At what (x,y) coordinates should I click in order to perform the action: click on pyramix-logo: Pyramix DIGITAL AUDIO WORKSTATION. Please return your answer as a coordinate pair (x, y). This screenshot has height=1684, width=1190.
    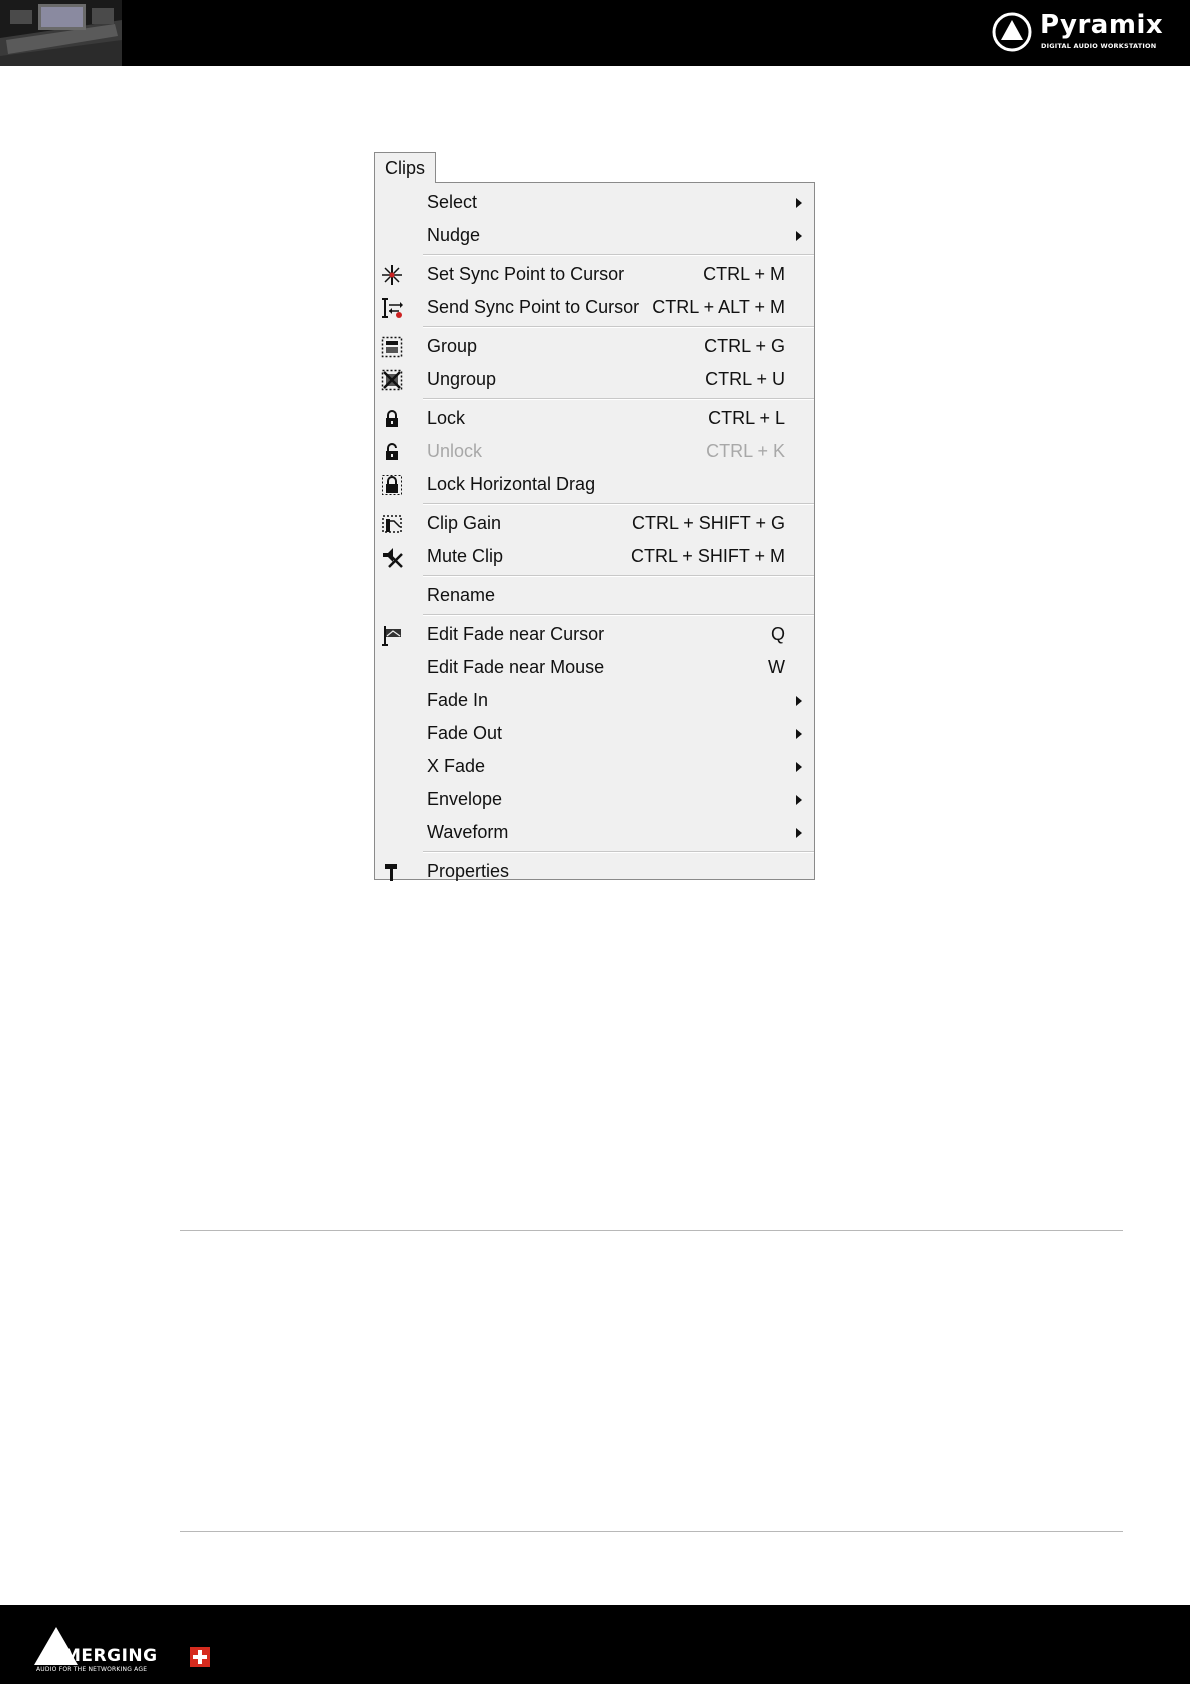
    Looking at the image, I should click on (1082, 33).